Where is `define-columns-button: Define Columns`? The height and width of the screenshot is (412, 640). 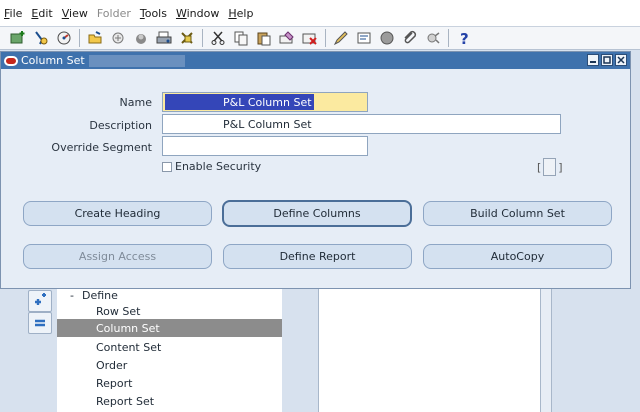 define-columns-button: Define Columns is located at coordinates (317, 213).